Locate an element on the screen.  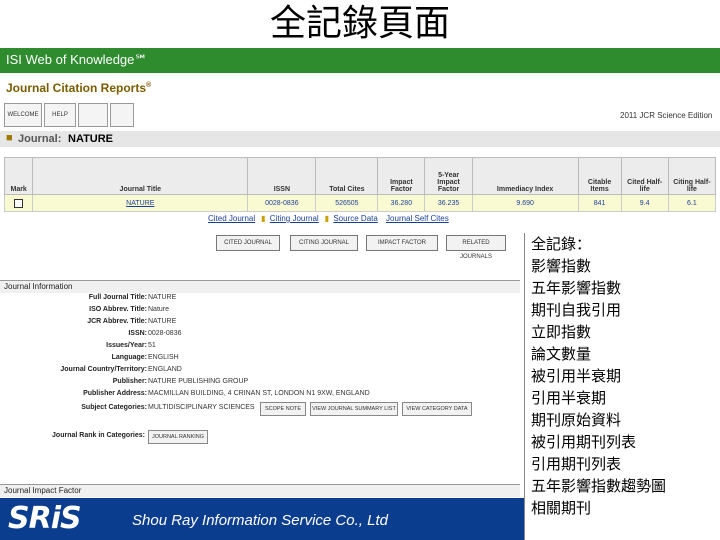
issn-value: 0028-0836 is located at coordinates (165, 333).